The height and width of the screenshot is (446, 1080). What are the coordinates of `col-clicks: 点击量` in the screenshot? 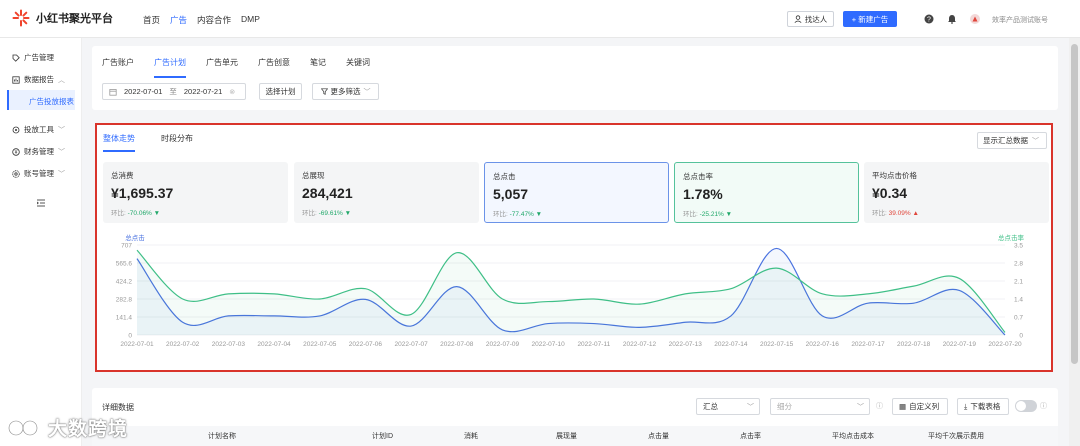 It's located at (658, 436).